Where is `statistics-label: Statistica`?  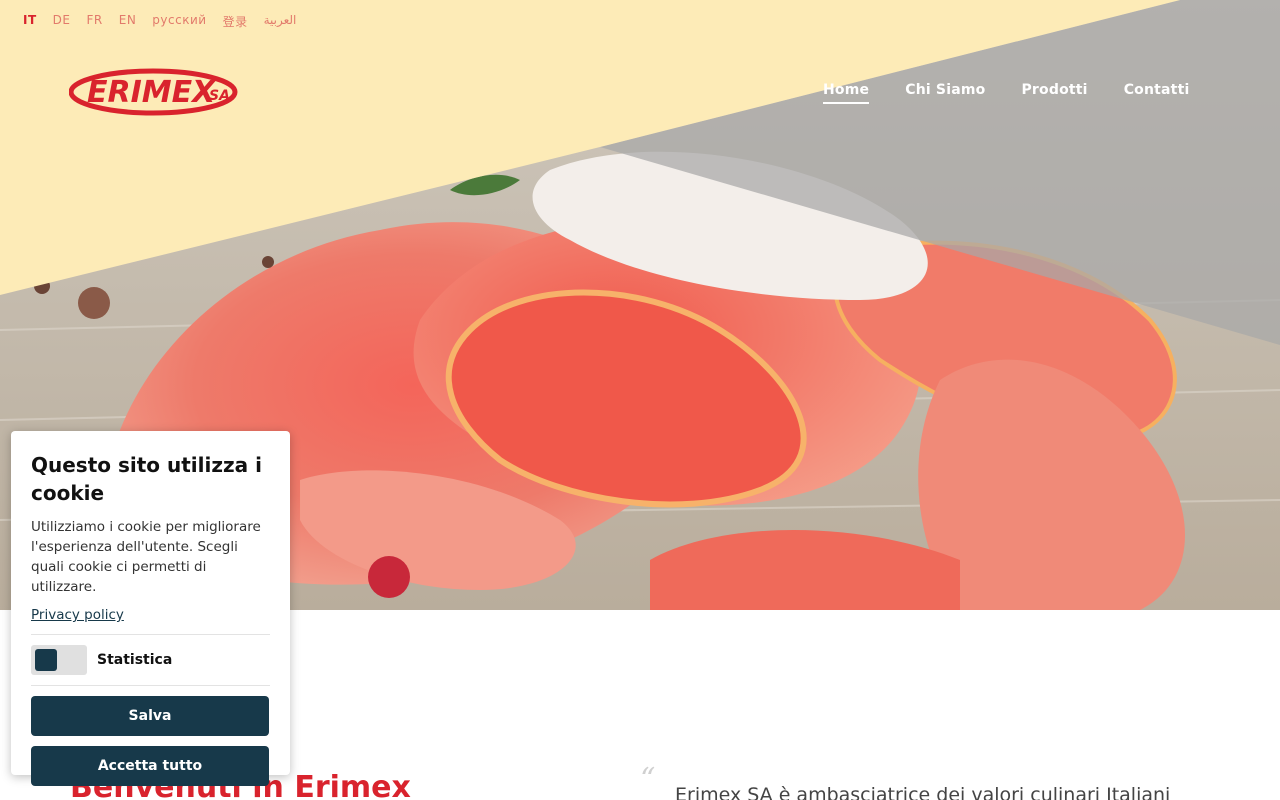 statistics-label: Statistica is located at coordinates (135, 660).